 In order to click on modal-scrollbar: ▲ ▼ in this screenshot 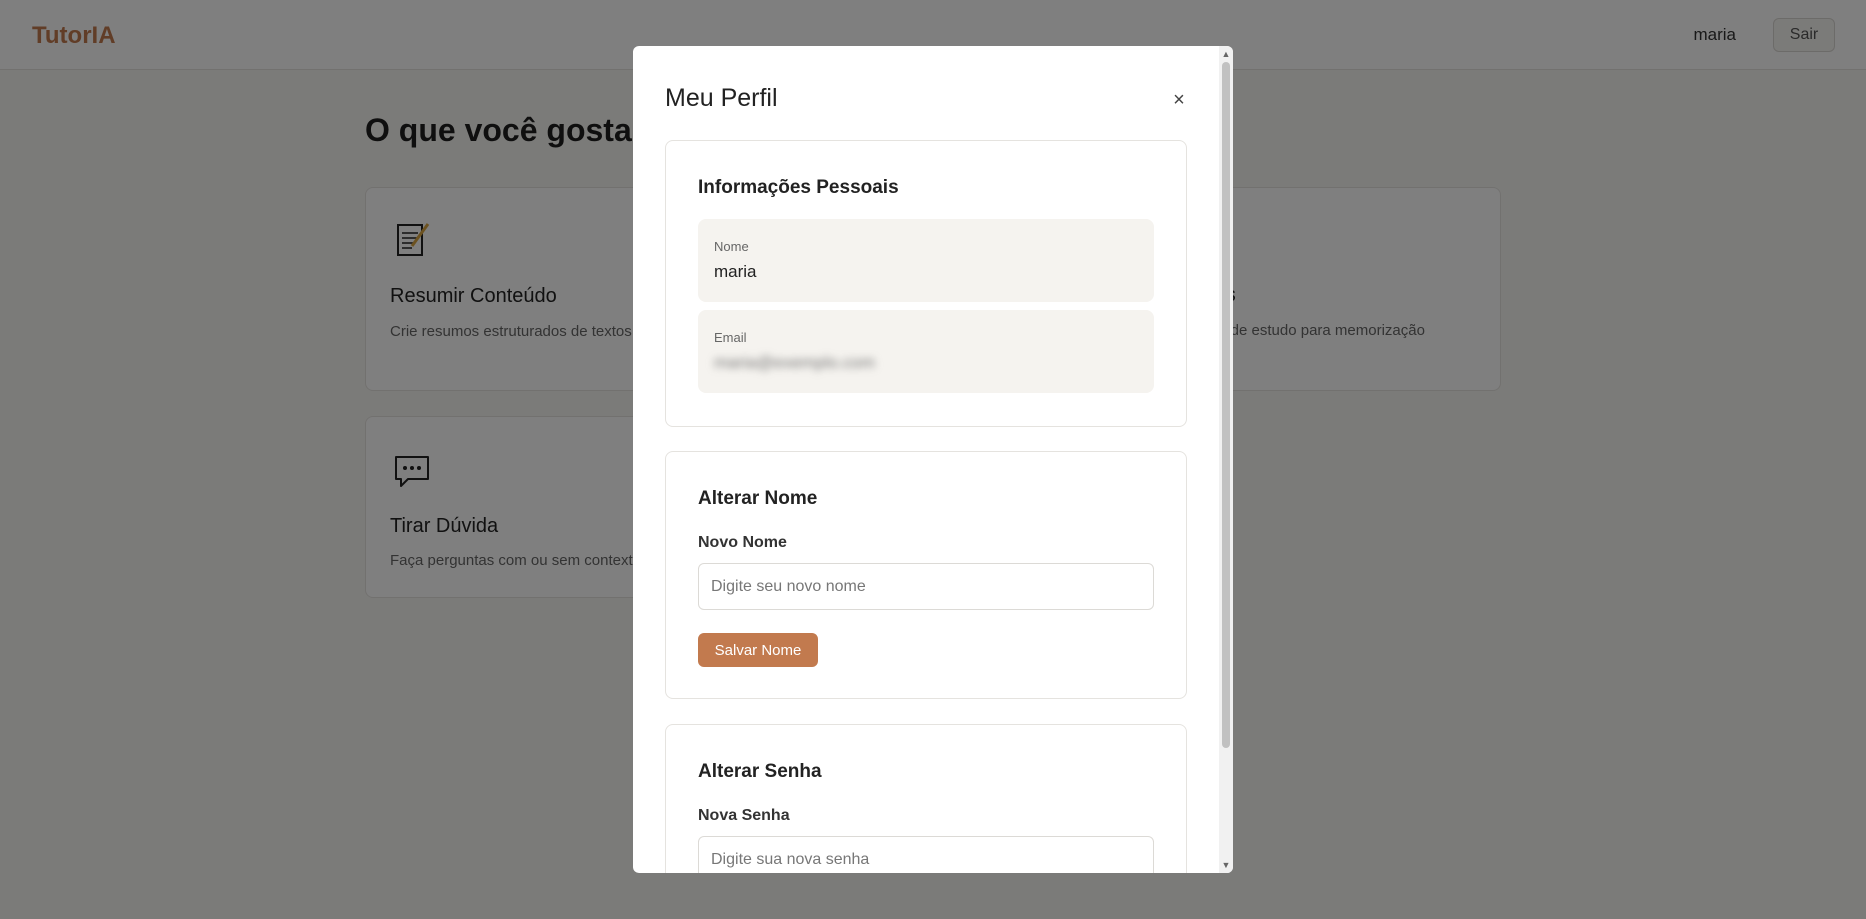, I will do `click(1226, 459)`.